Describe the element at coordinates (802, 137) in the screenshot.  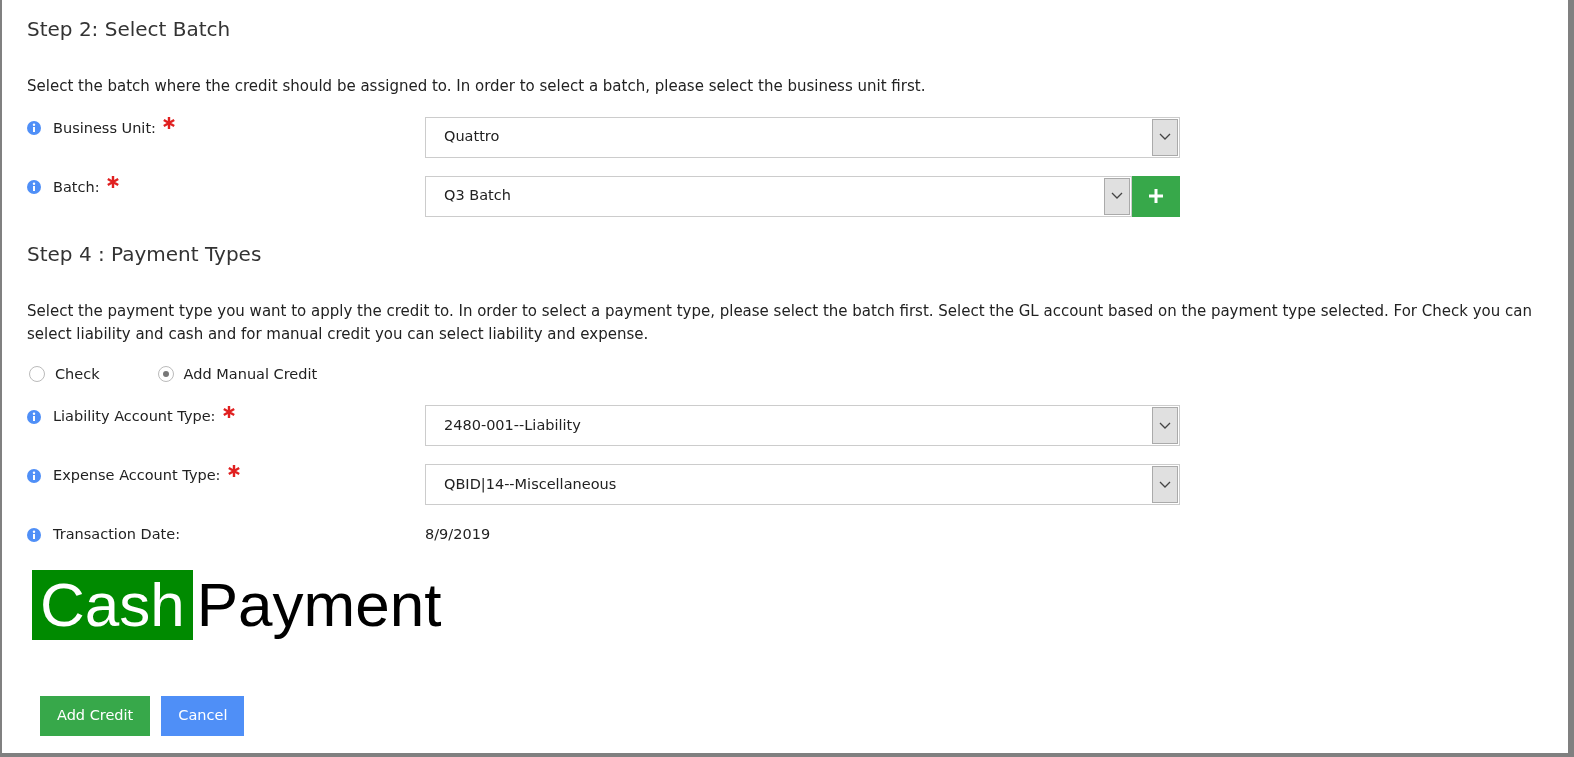
I see `select-field: Quattro` at that location.